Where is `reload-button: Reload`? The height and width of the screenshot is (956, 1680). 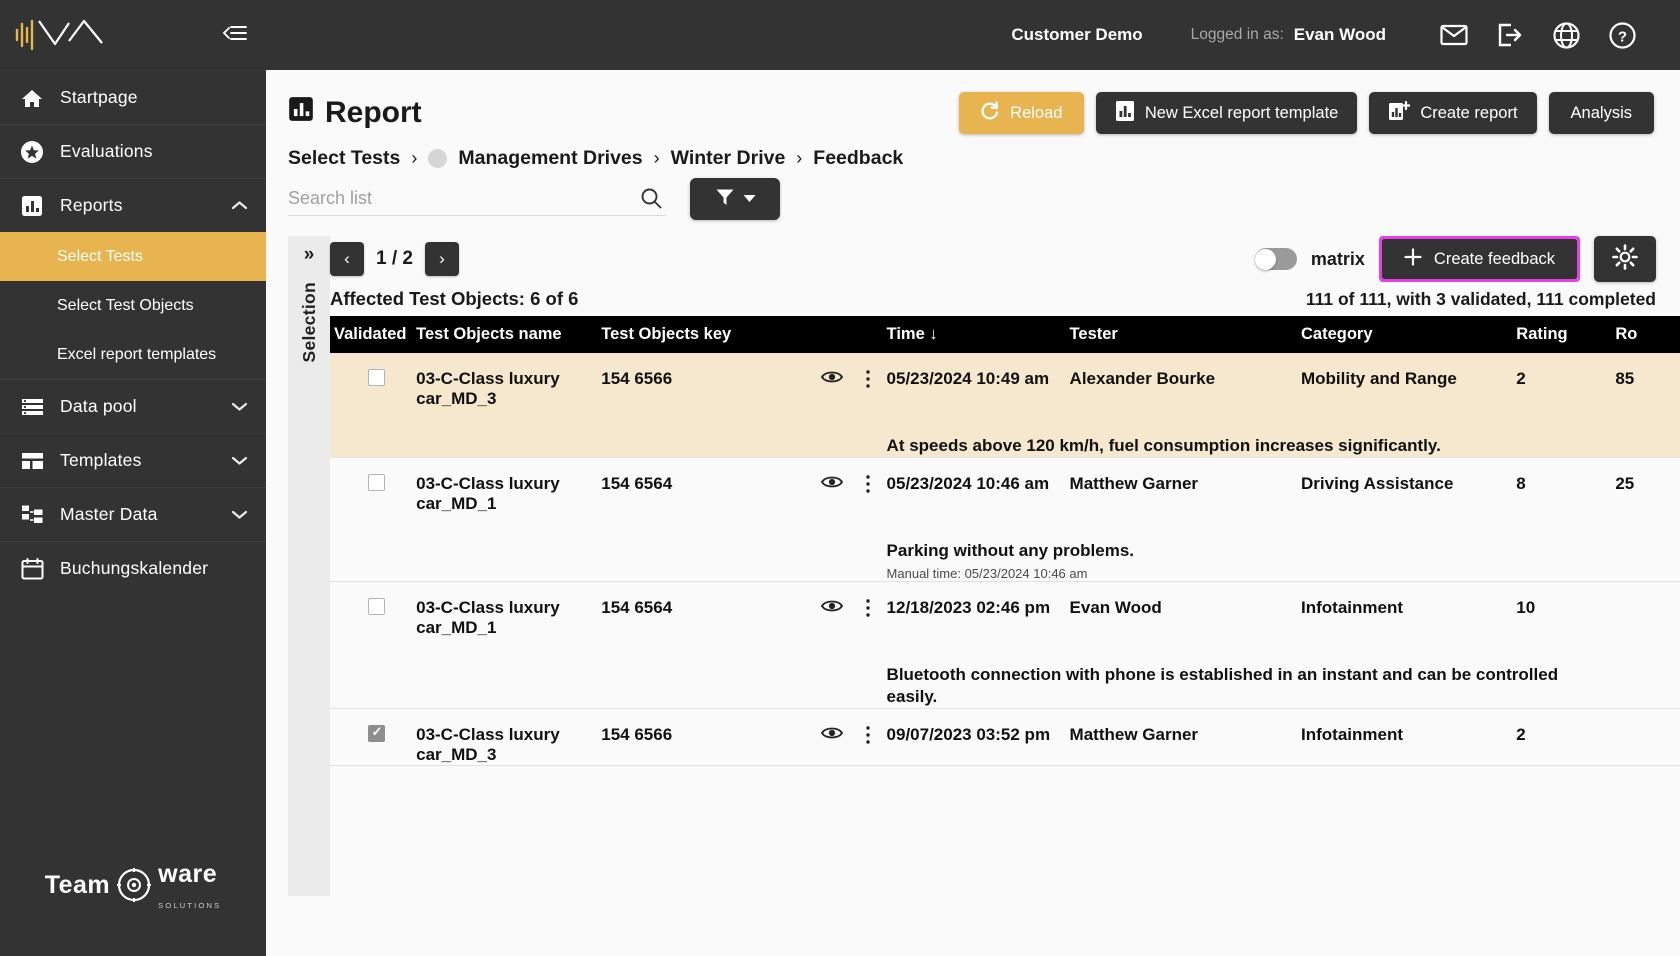
reload-button: Reload is located at coordinates (1021, 113).